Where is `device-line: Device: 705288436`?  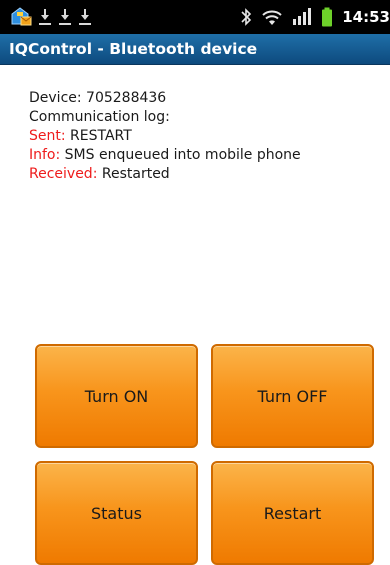
device-line: Device: 705288436 is located at coordinates (98, 98).